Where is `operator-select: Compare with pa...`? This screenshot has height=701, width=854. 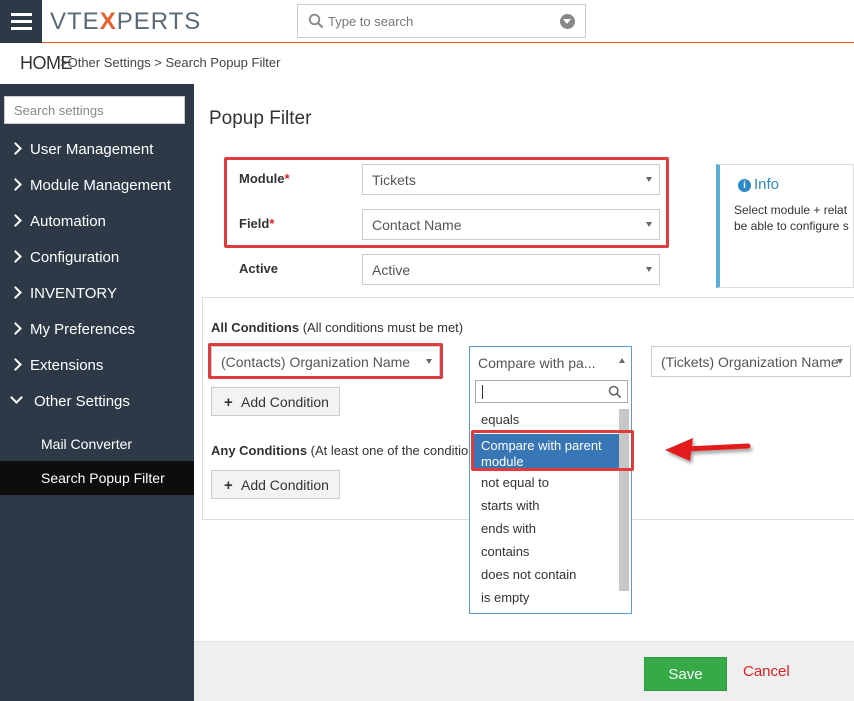
operator-select: Compare with pa... is located at coordinates (550, 362).